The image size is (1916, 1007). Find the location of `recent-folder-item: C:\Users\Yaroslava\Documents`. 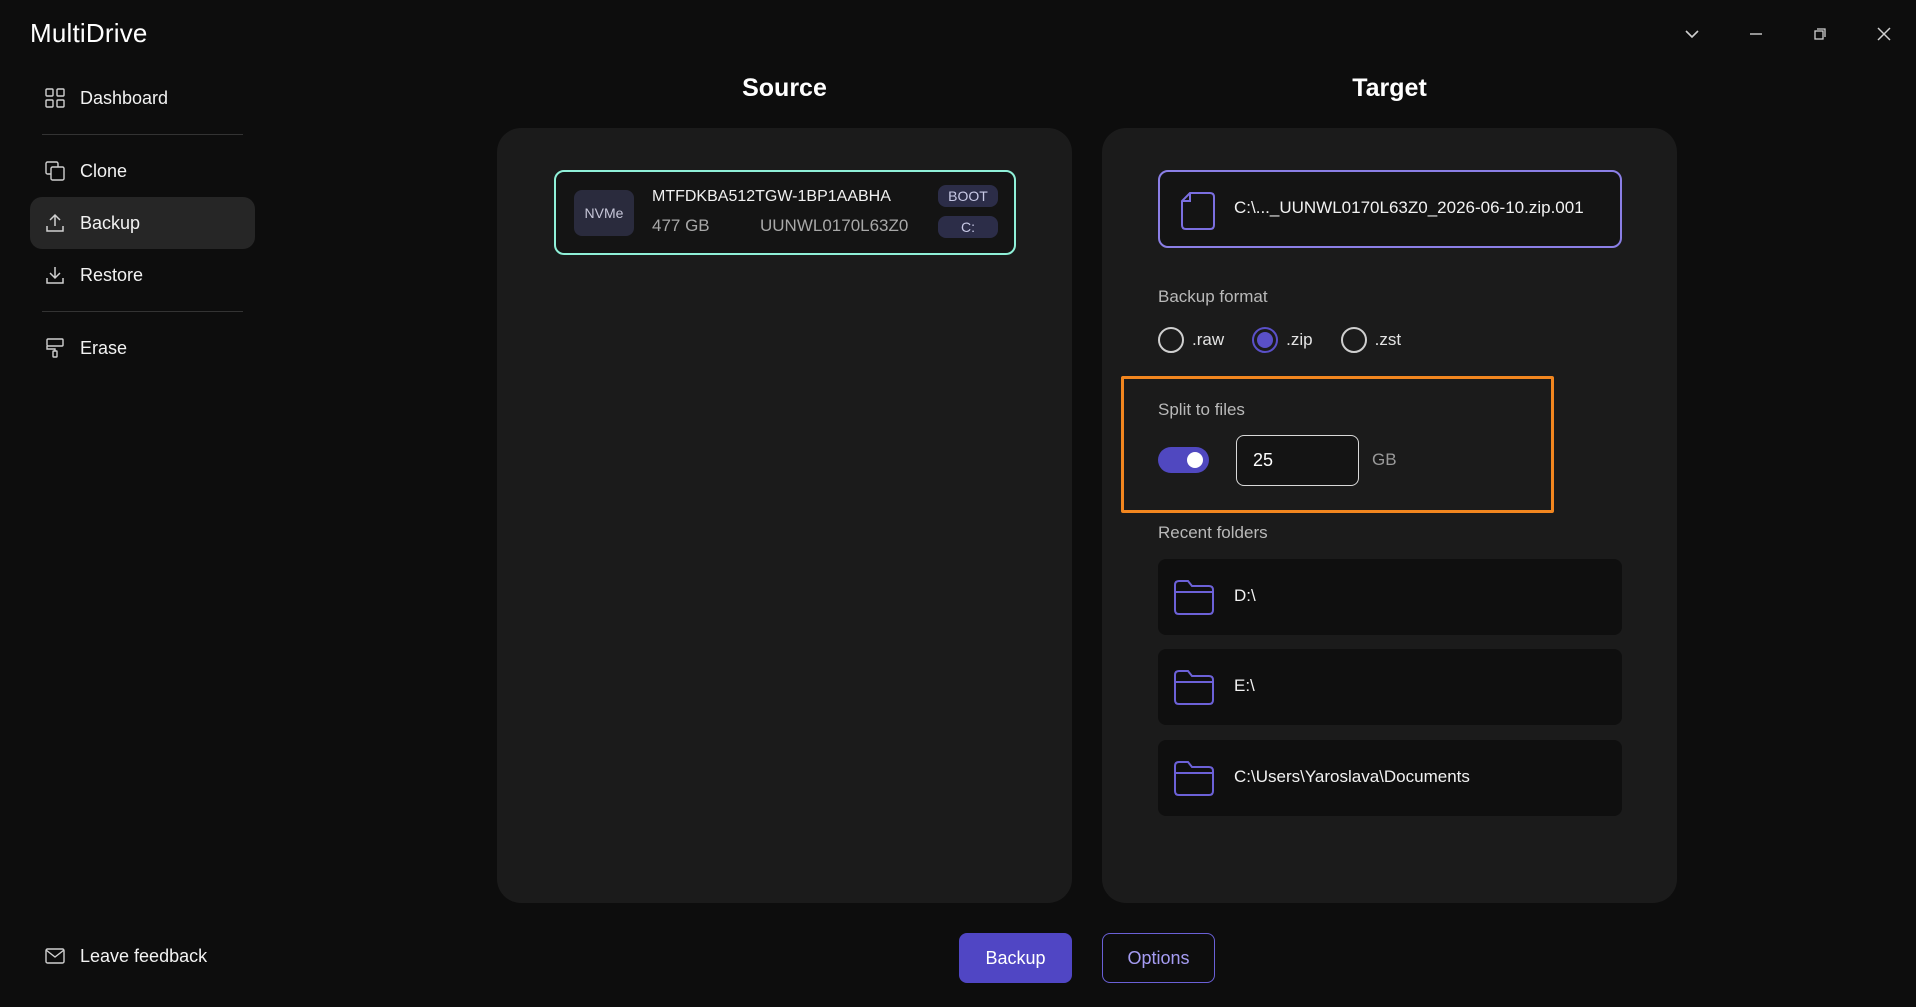

recent-folder-item: C:\Users\Yaroslava\Documents is located at coordinates (1390, 778).